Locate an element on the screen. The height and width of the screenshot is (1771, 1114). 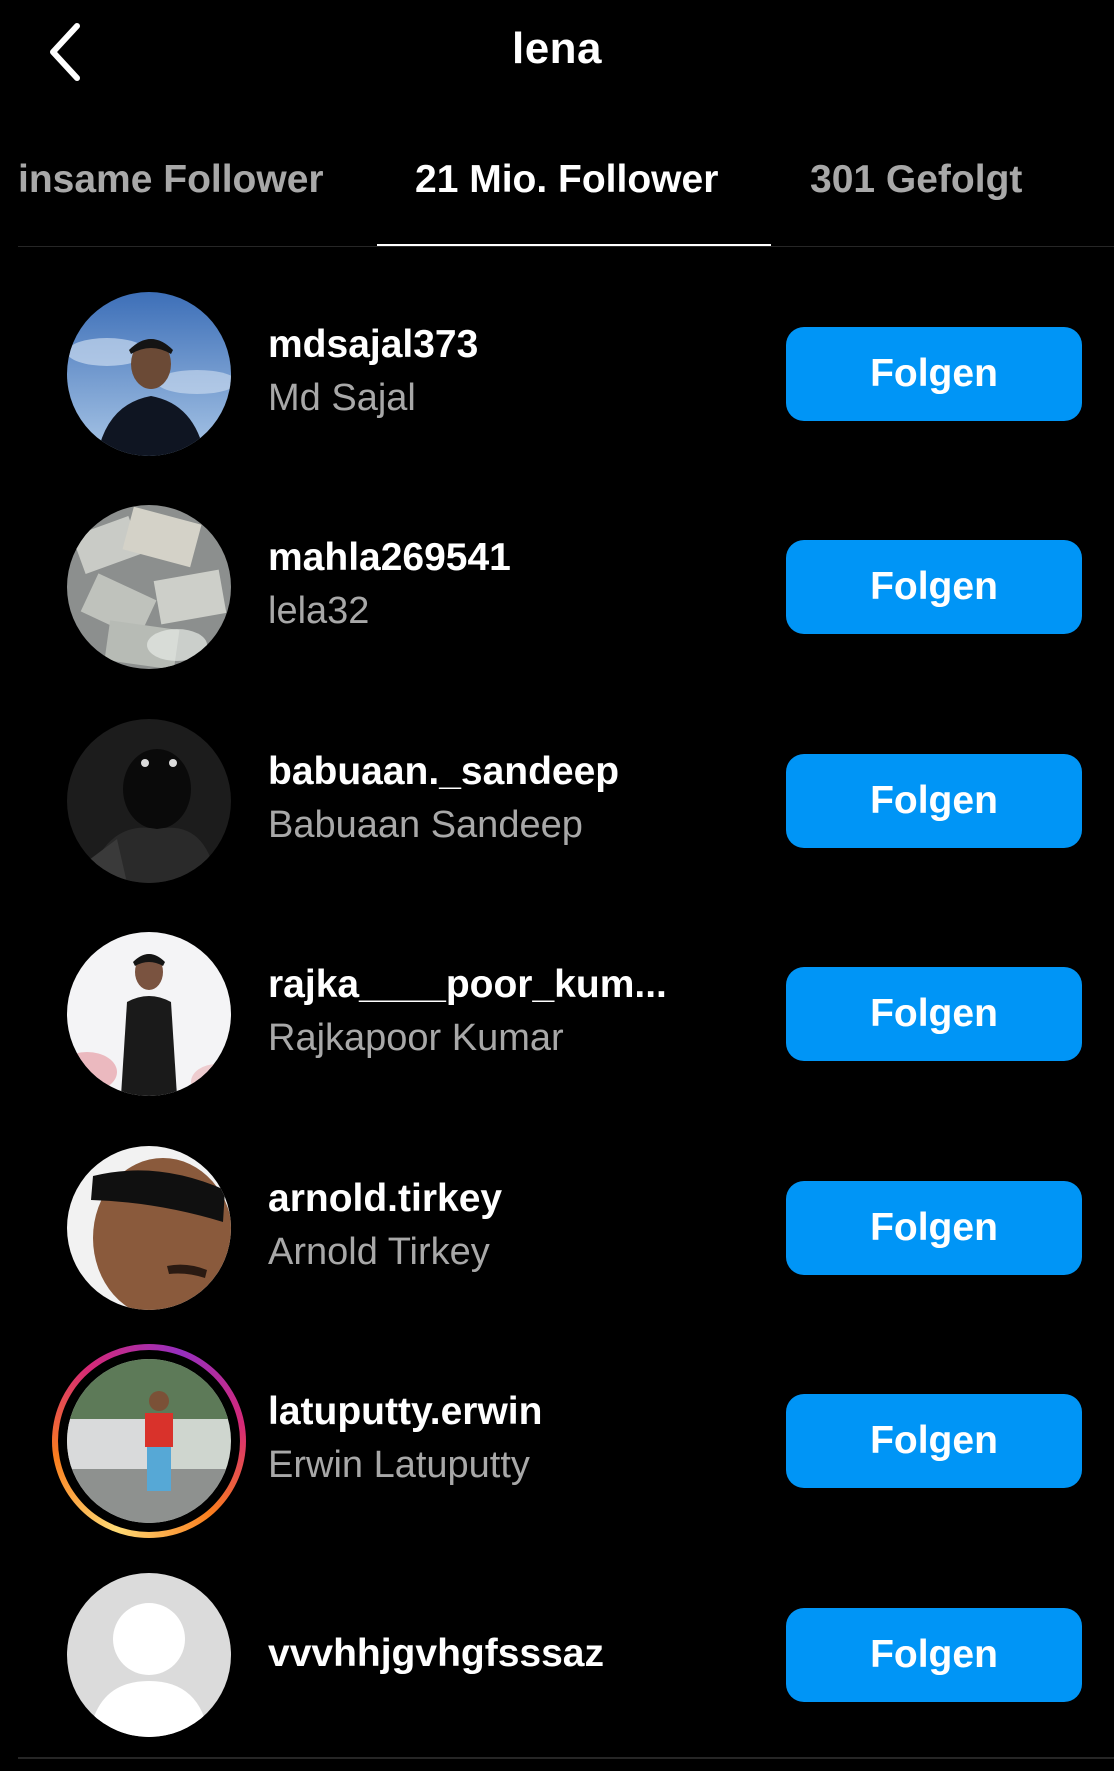
full-name: Babuaan Sandeep is located at coordinates (425, 825).